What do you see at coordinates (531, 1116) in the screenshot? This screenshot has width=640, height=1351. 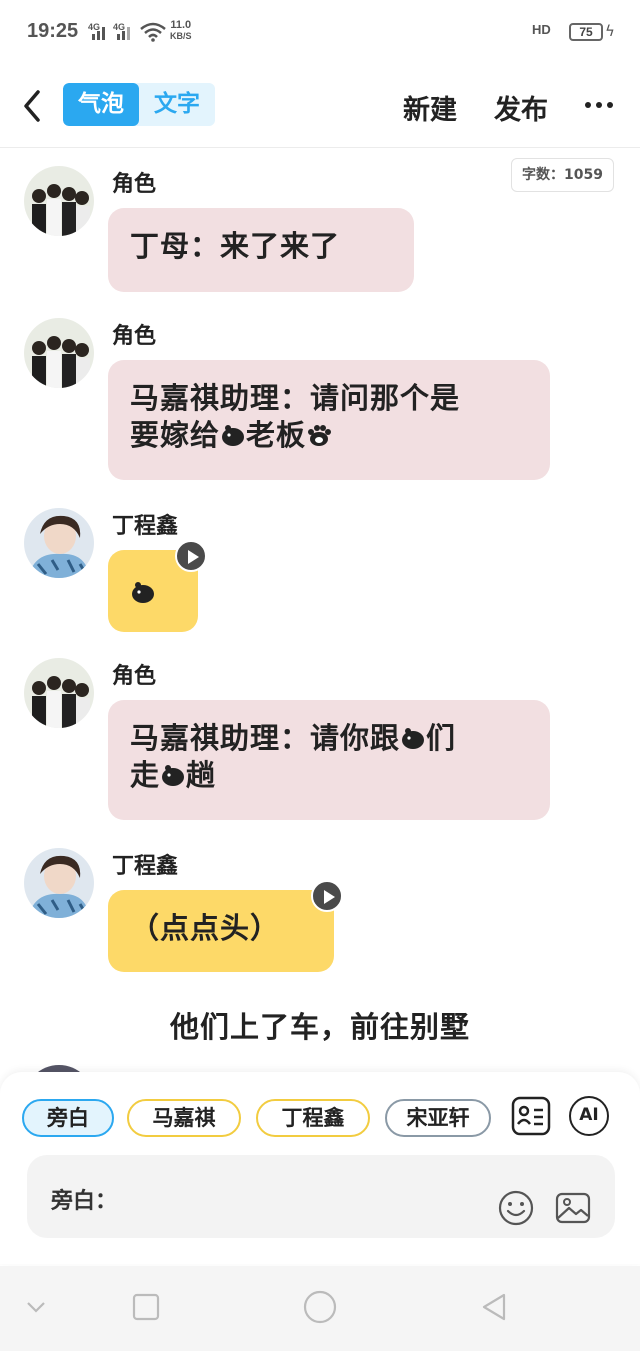 I see `character-card-icon` at bounding box center [531, 1116].